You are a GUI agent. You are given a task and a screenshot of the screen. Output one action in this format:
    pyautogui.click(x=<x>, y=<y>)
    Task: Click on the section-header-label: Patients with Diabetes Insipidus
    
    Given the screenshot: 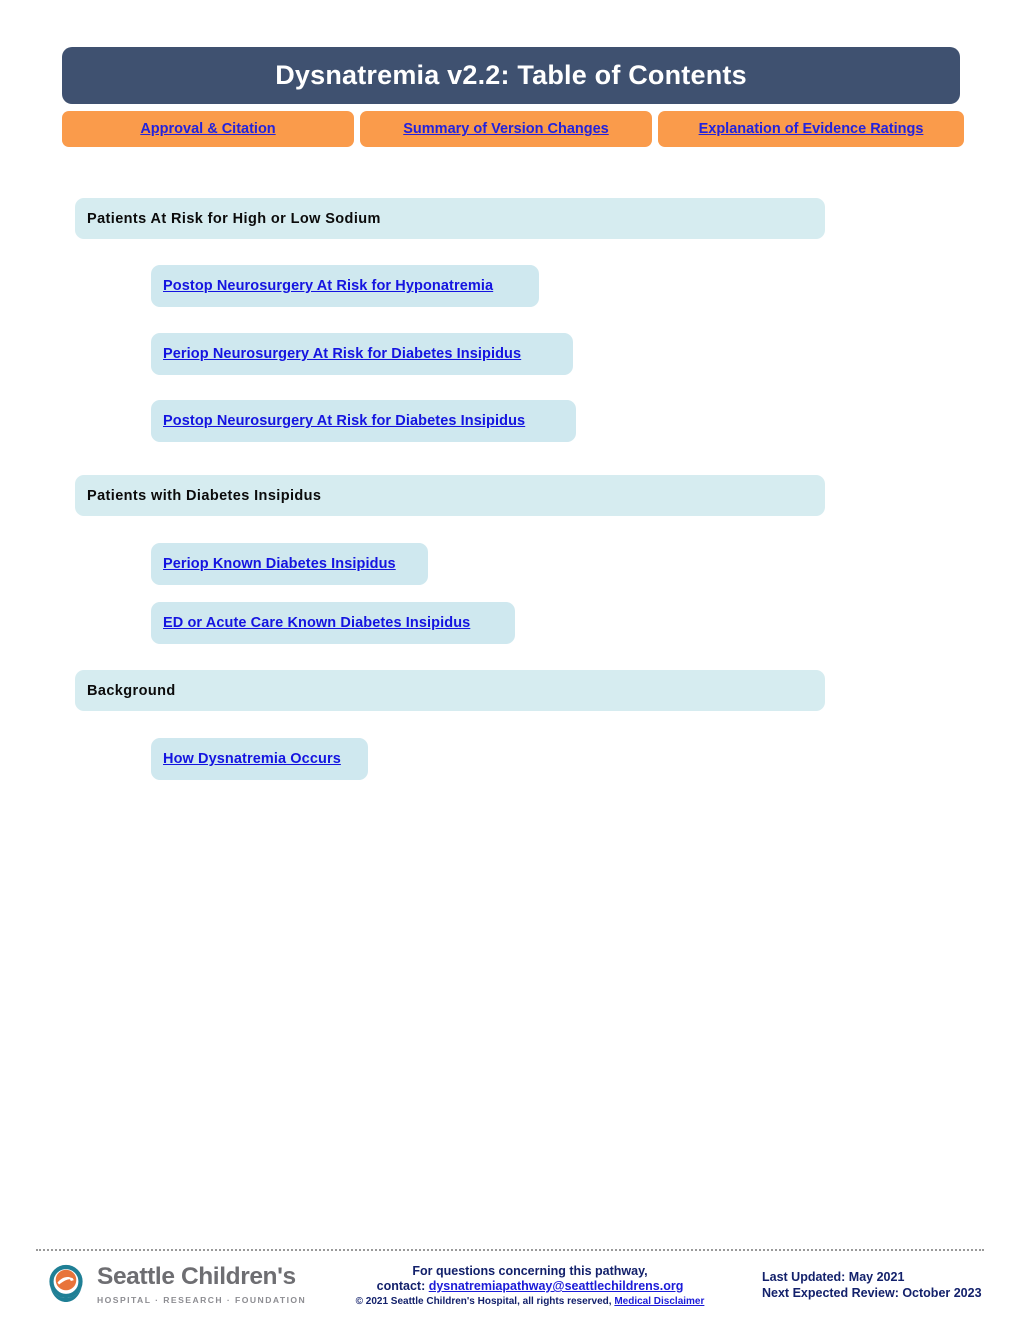 What is the action you would take?
    pyautogui.click(x=204, y=495)
    